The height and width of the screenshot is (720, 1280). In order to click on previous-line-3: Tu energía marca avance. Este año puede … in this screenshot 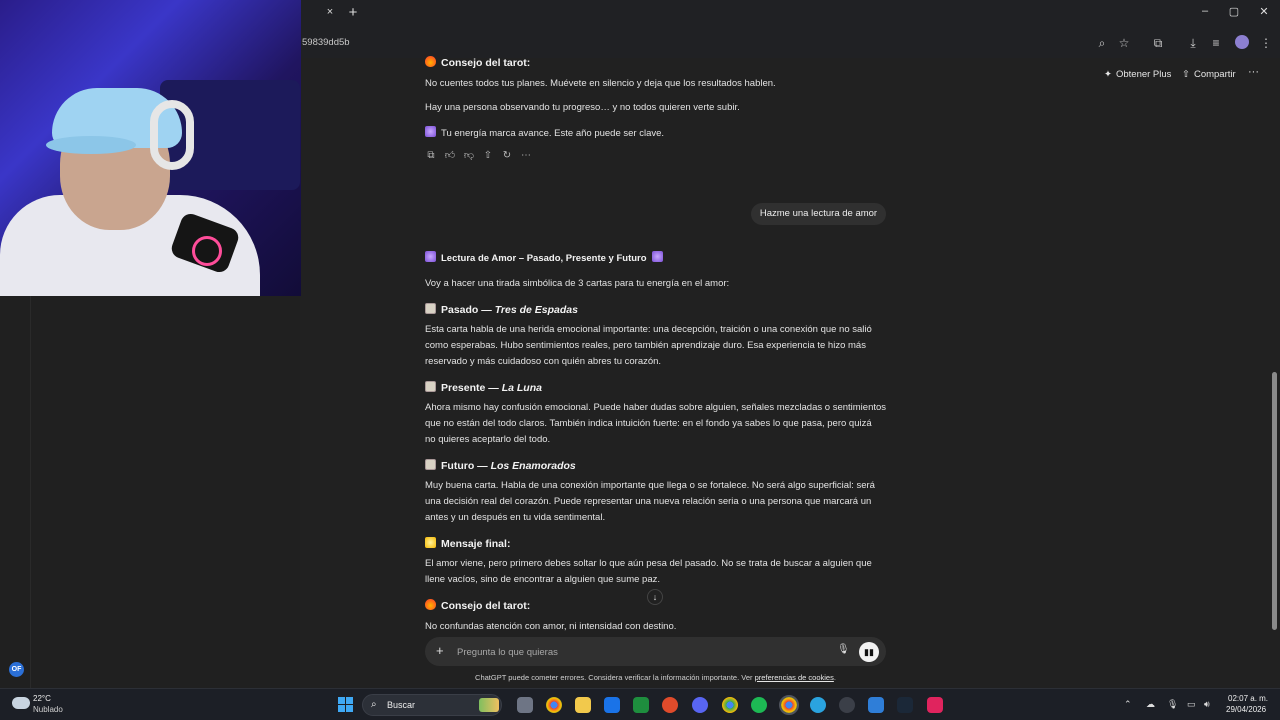, I will do `click(656, 134)`.